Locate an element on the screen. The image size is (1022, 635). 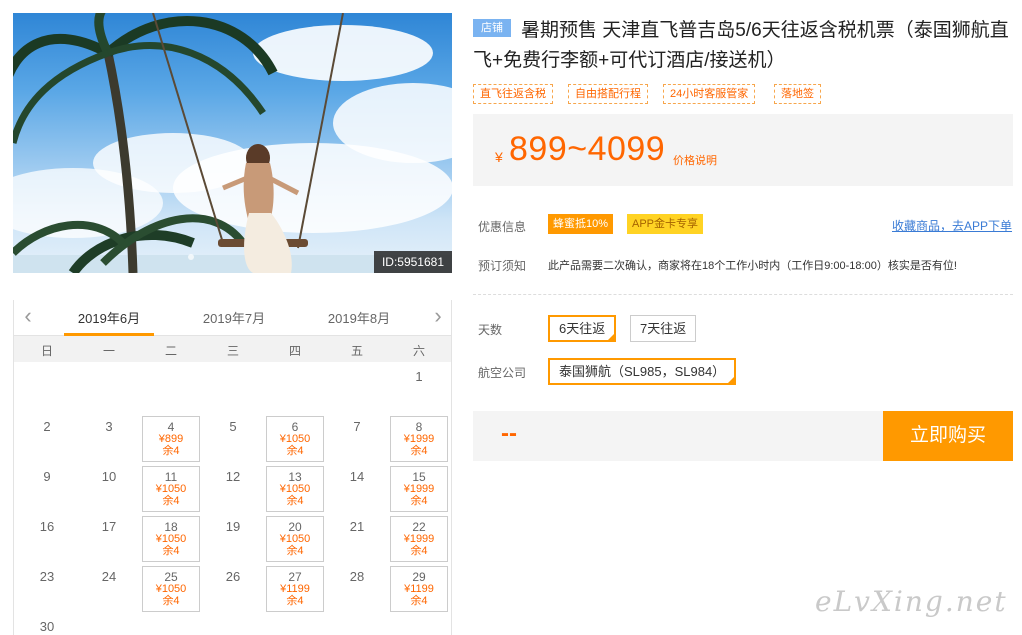
day-number: 3 is located at coordinates (109, 426).